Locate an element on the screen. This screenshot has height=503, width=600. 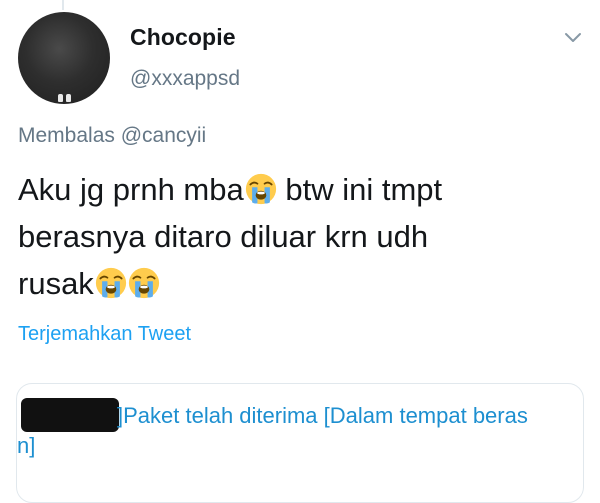
quoted-tweet-line-2: n] is located at coordinates (26, 445).